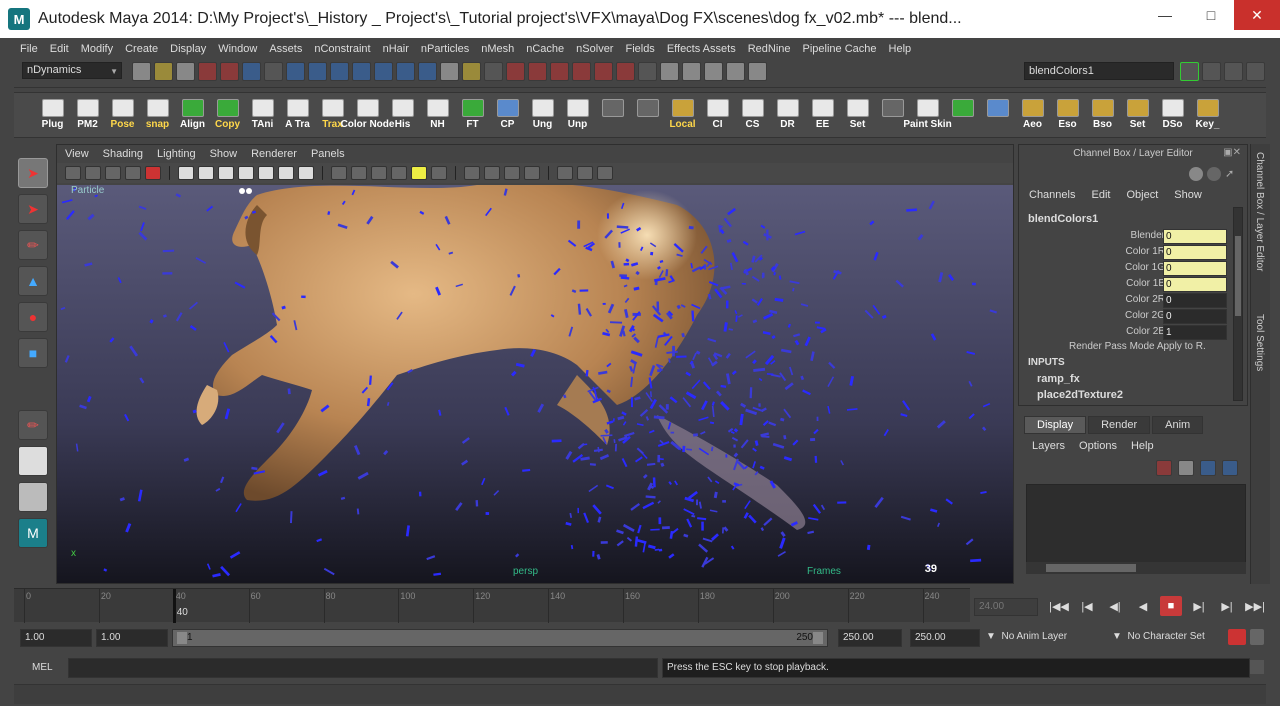  Describe the element at coordinates (507, 115) in the screenshot. I see `shelf-button-cp: CP` at that location.